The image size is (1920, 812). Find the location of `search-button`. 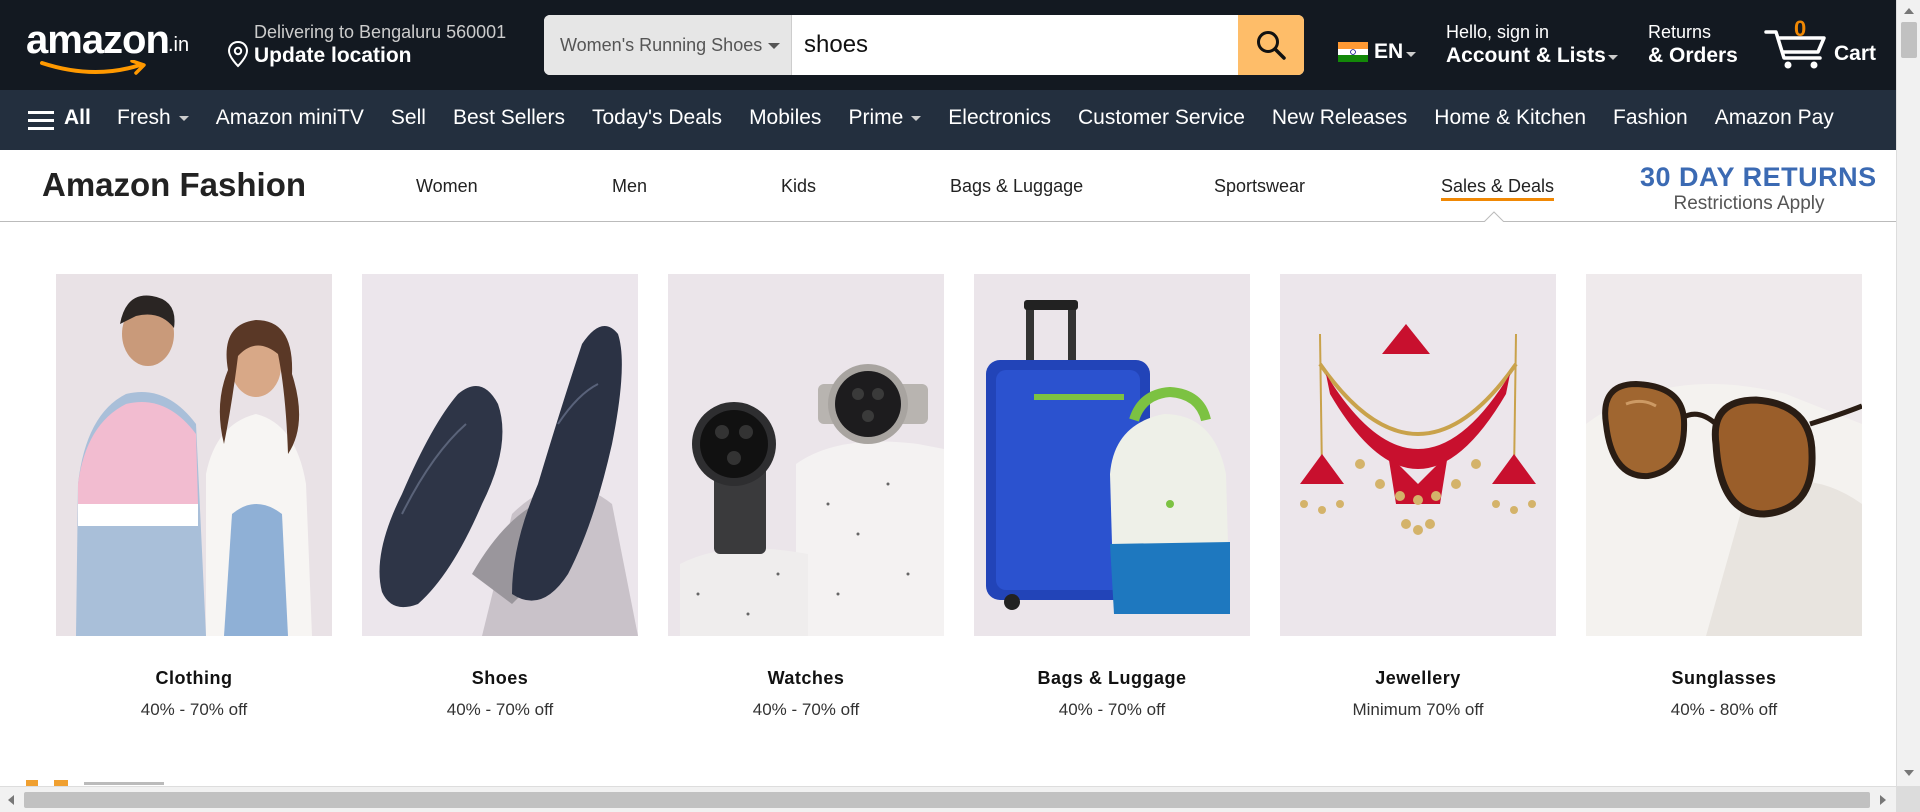

search-button is located at coordinates (1271, 45).